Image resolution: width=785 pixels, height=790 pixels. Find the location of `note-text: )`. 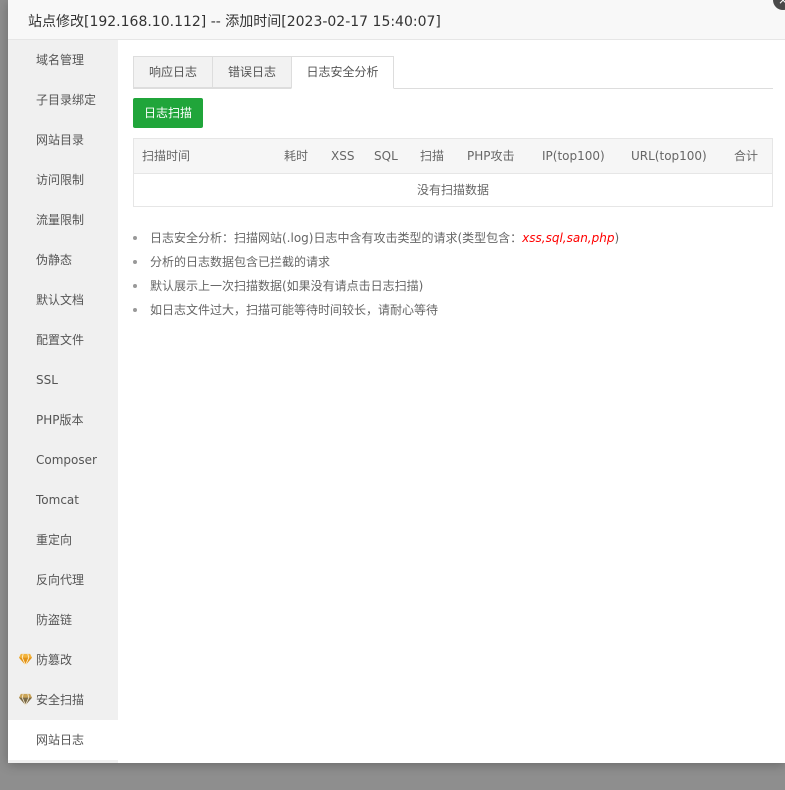

note-text: ) is located at coordinates (617, 238).